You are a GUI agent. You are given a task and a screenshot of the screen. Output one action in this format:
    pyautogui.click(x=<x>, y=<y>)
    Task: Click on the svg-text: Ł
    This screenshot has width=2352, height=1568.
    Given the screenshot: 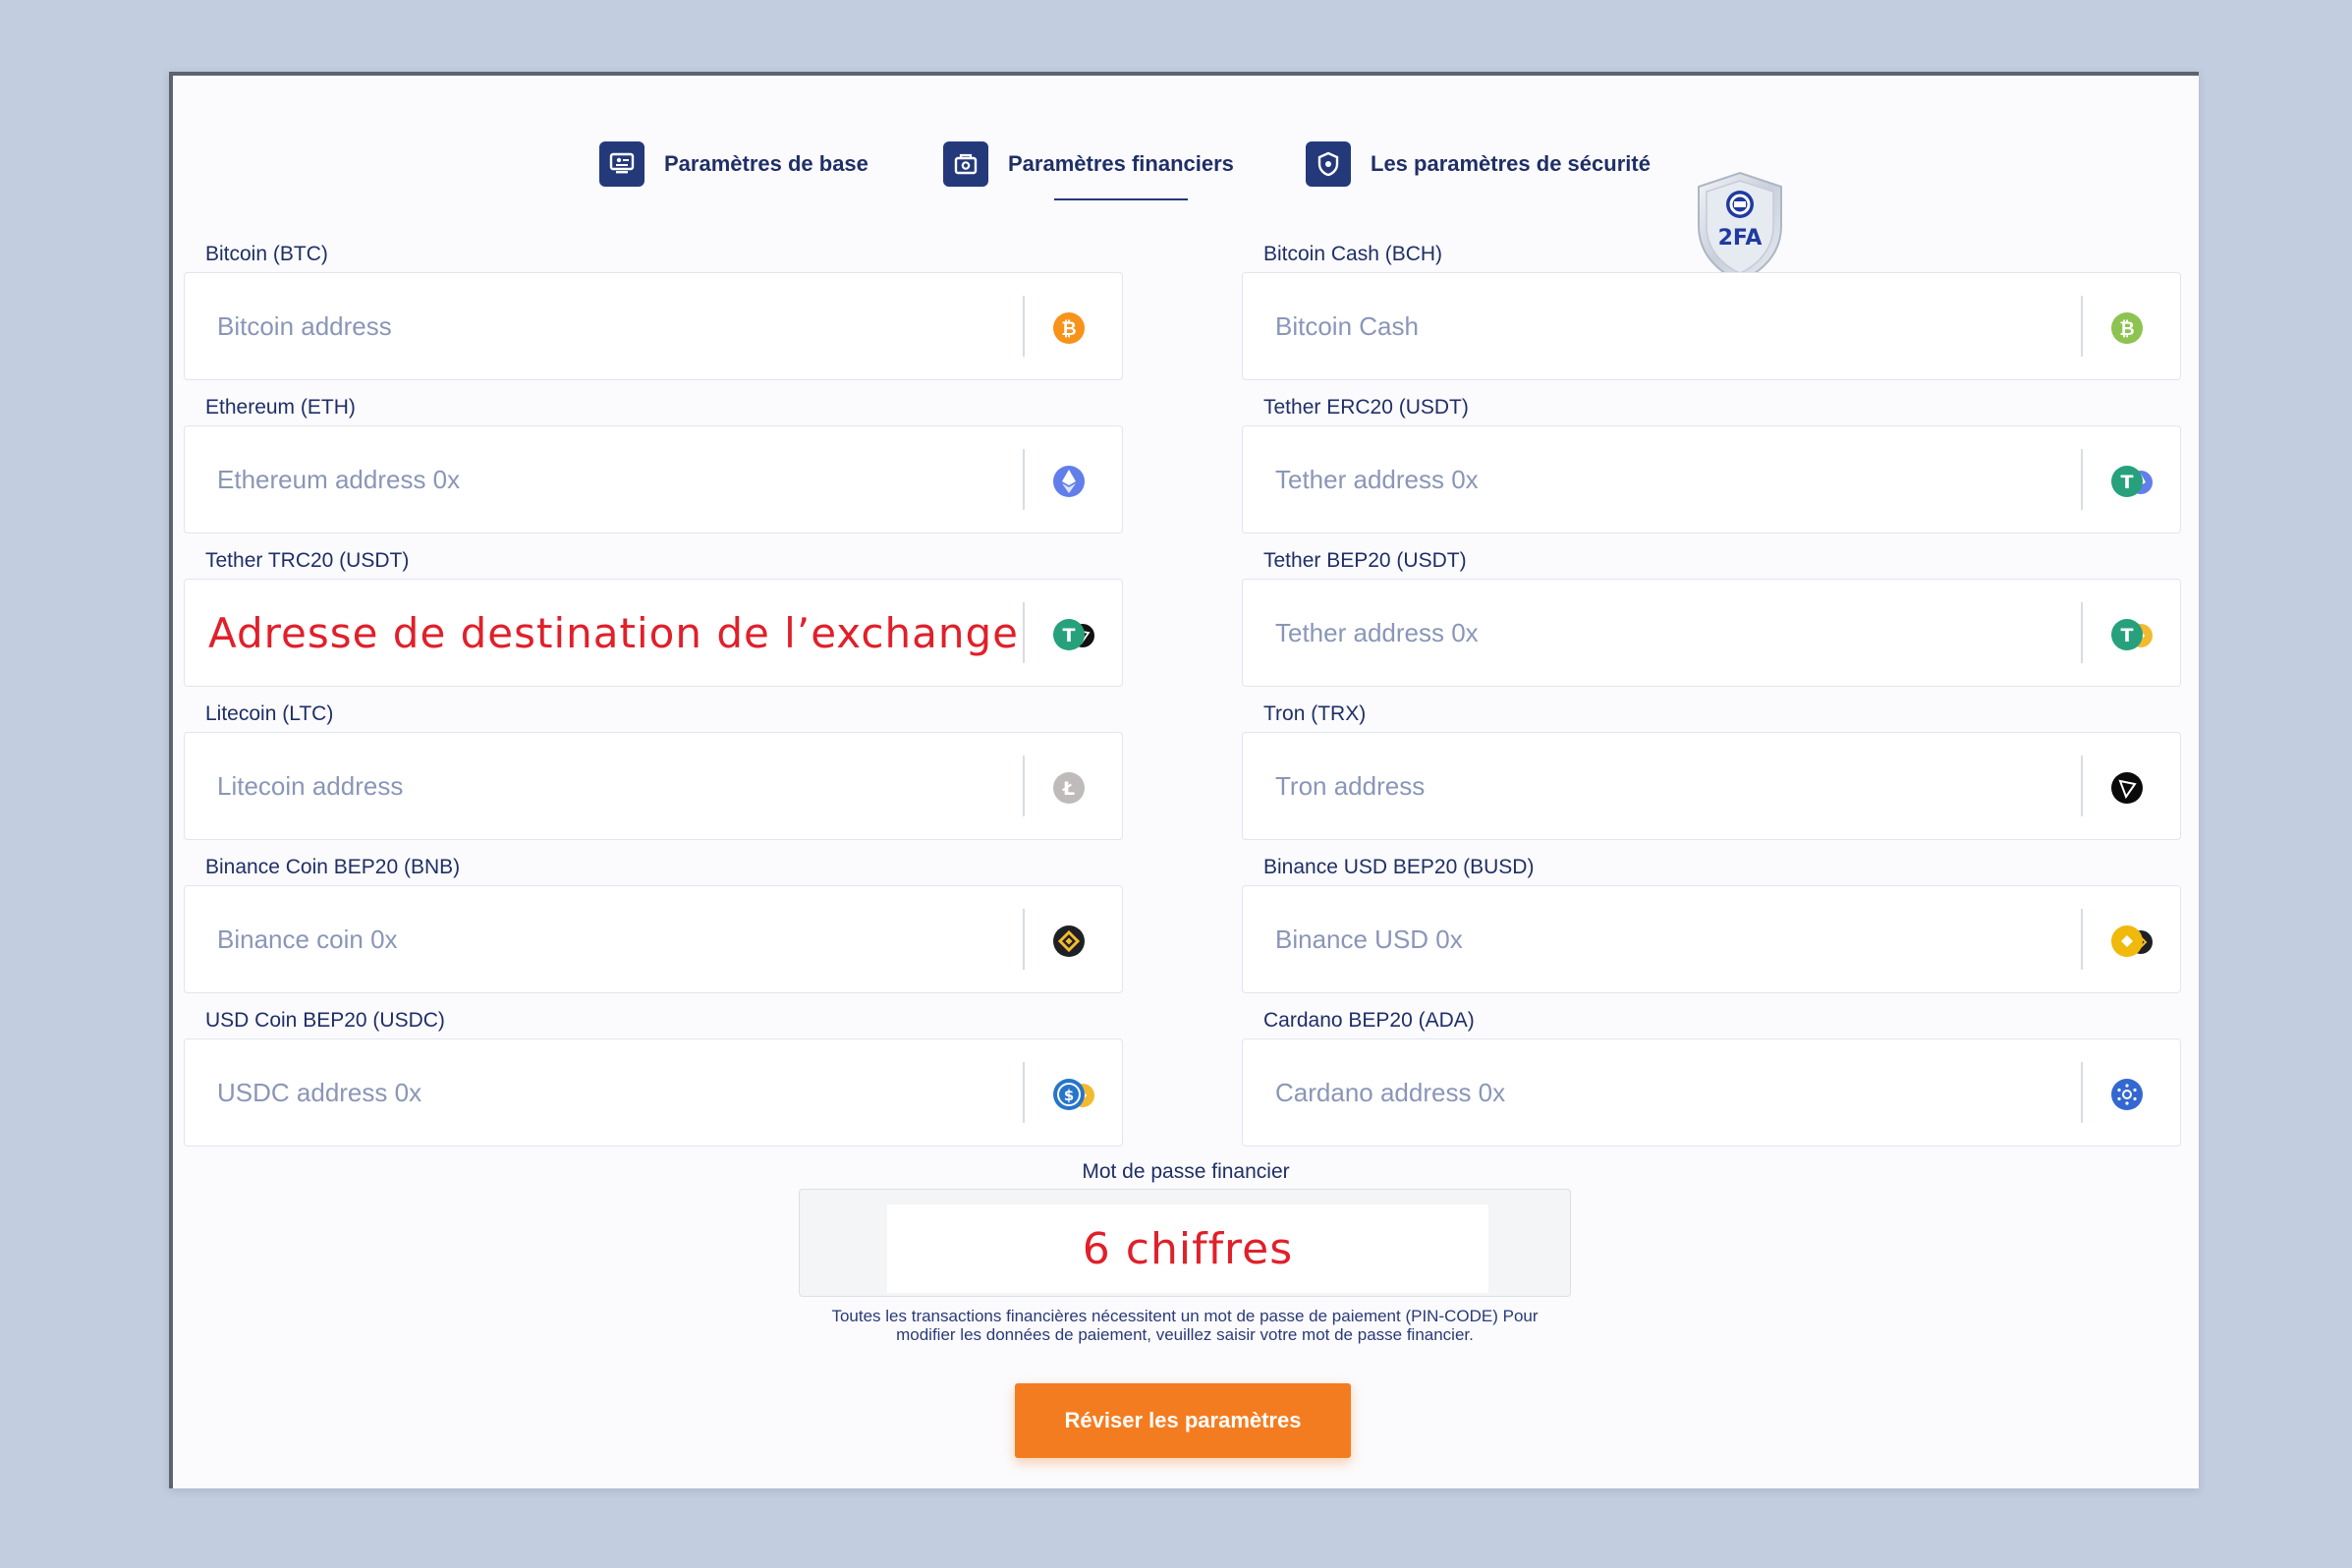 What is the action you would take?
    pyautogui.click(x=1068, y=789)
    